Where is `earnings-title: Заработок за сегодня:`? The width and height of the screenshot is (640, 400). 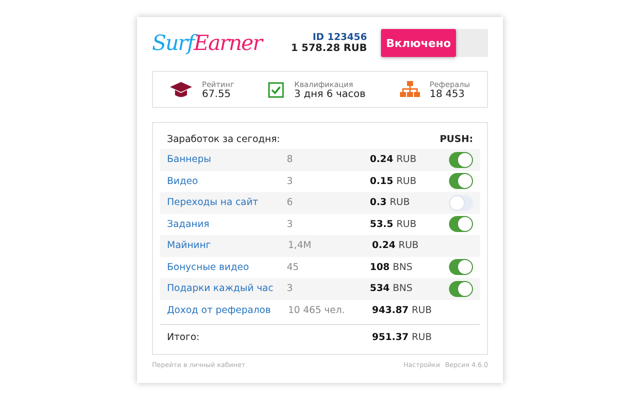
earnings-title: Заработок за сегодня: is located at coordinates (223, 139).